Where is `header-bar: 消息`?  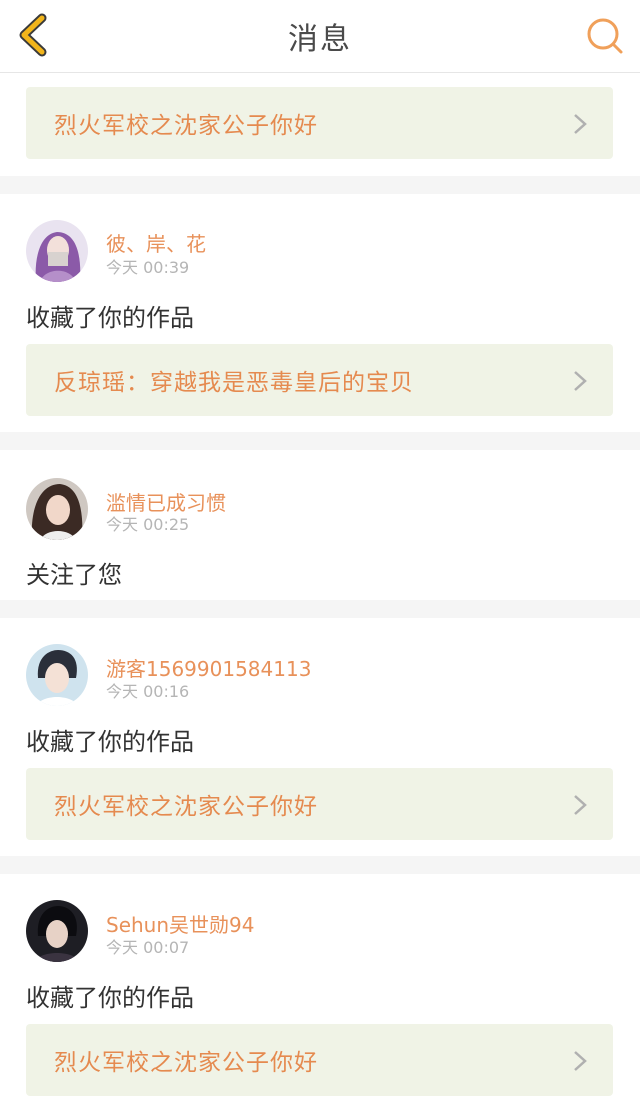 header-bar: 消息 is located at coordinates (320, 36).